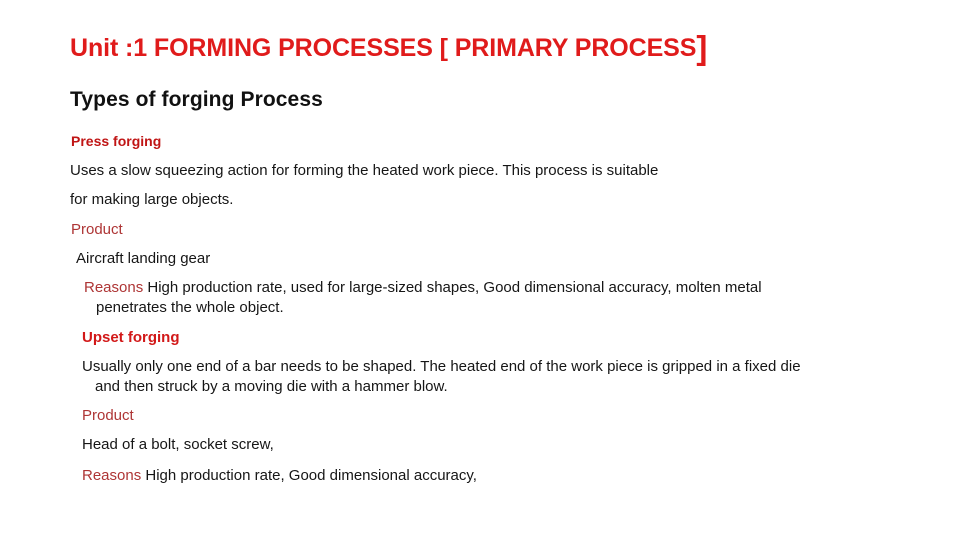  Describe the element at coordinates (108, 415) in the screenshot. I see `upset-forging-product-label: Product` at that location.